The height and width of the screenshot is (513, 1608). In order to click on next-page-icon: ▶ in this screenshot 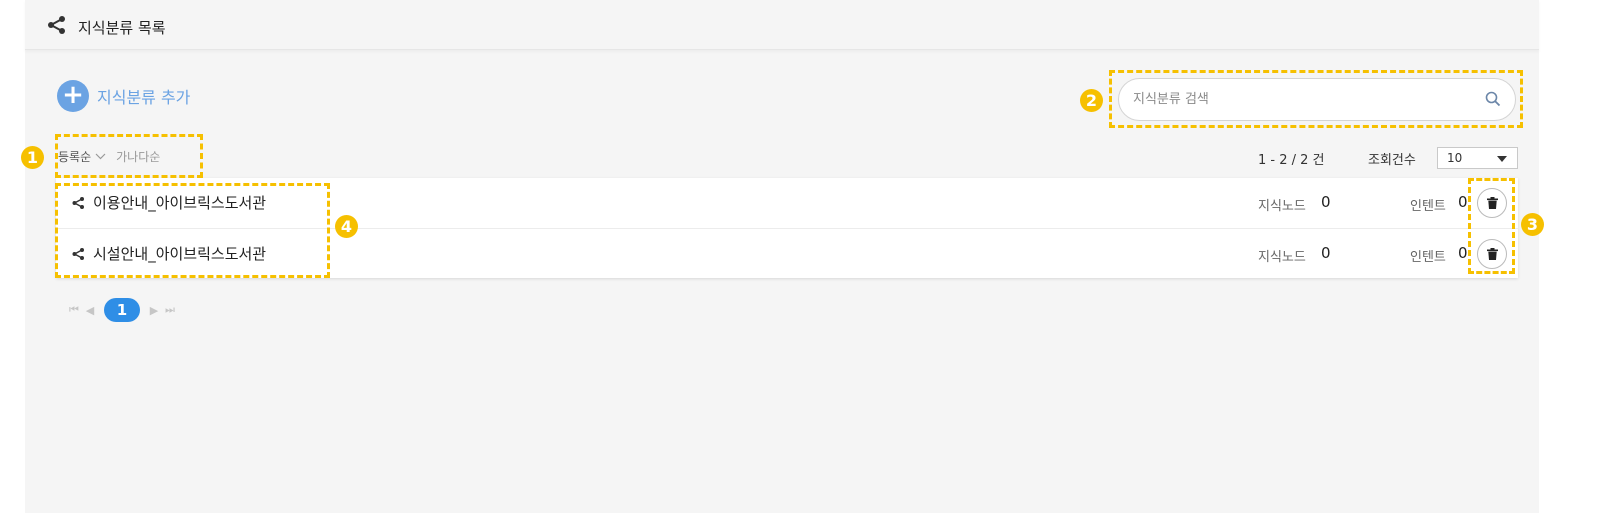, I will do `click(154, 310)`.